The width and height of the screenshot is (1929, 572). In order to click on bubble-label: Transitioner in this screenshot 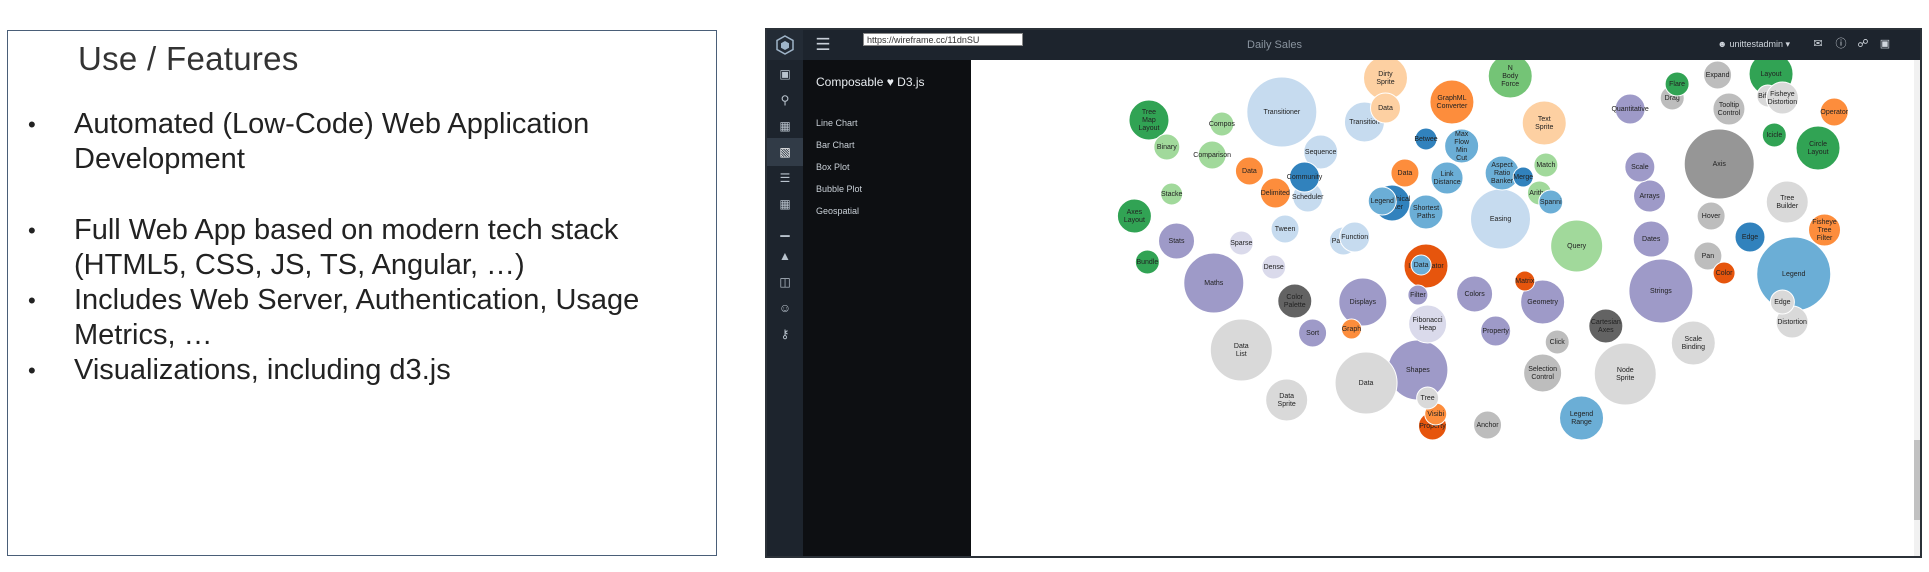, I will do `click(1281, 112)`.